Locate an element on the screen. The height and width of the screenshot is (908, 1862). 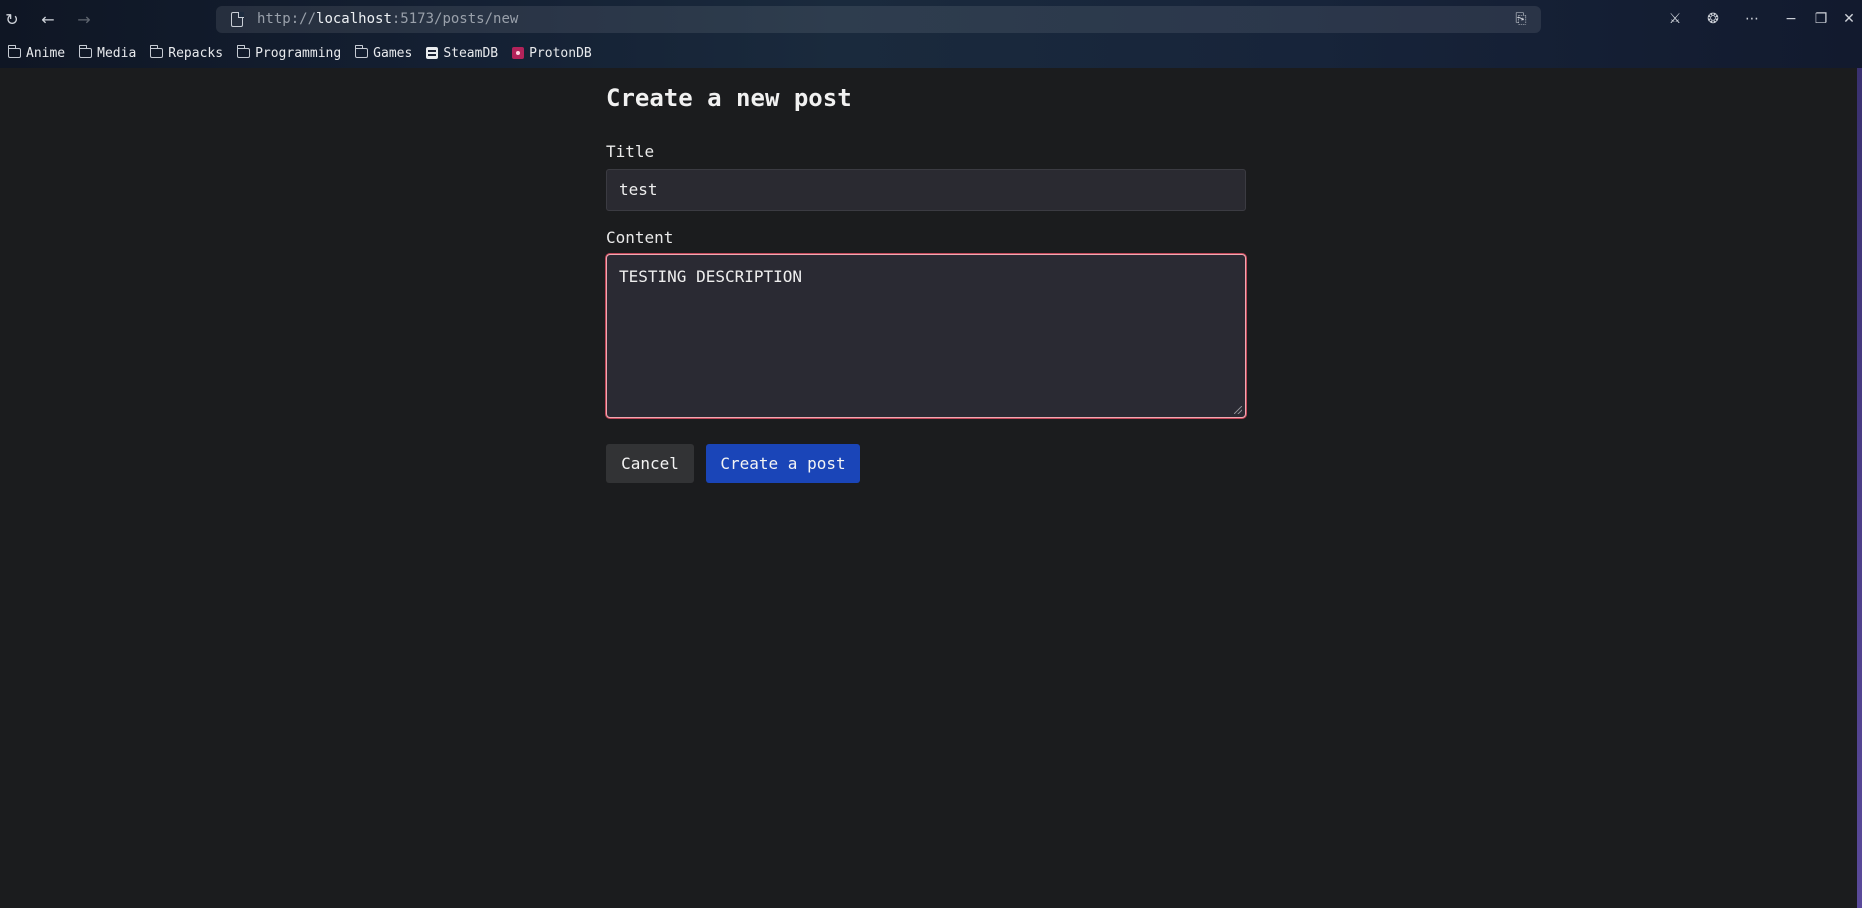
bookmark-label: Anime is located at coordinates (46, 53).